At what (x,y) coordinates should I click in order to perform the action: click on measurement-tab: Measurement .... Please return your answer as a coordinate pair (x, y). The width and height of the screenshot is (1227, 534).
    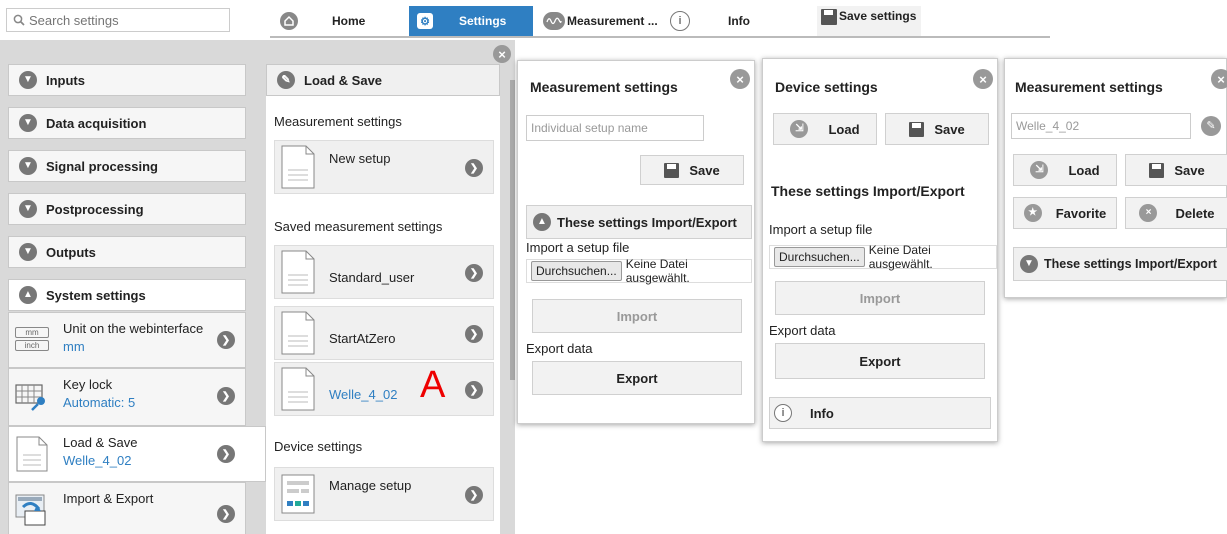
    Looking at the image, I should click on (605, 21).